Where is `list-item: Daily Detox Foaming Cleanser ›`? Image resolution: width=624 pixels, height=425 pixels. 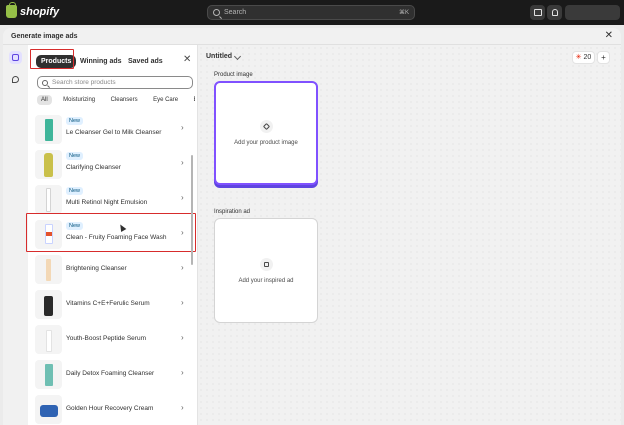 list-item: Daily Detox Foaming Cleanser › is located at coordinates (111, 375).